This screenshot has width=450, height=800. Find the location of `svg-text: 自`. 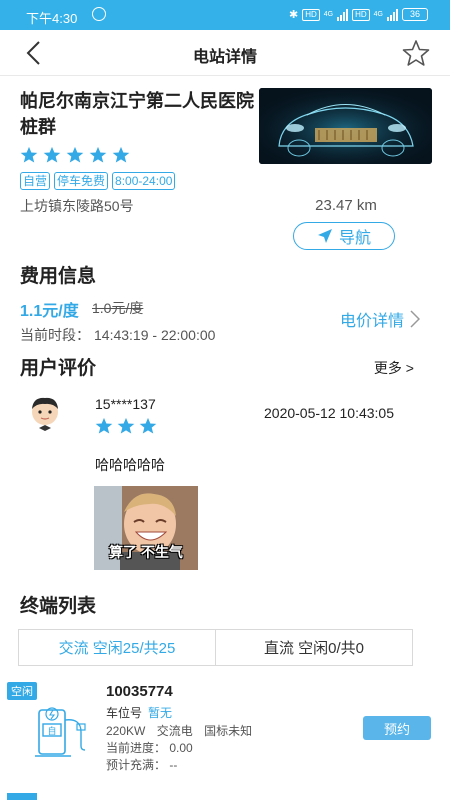

svg-text: 自 is located at coordinates (51, 731).